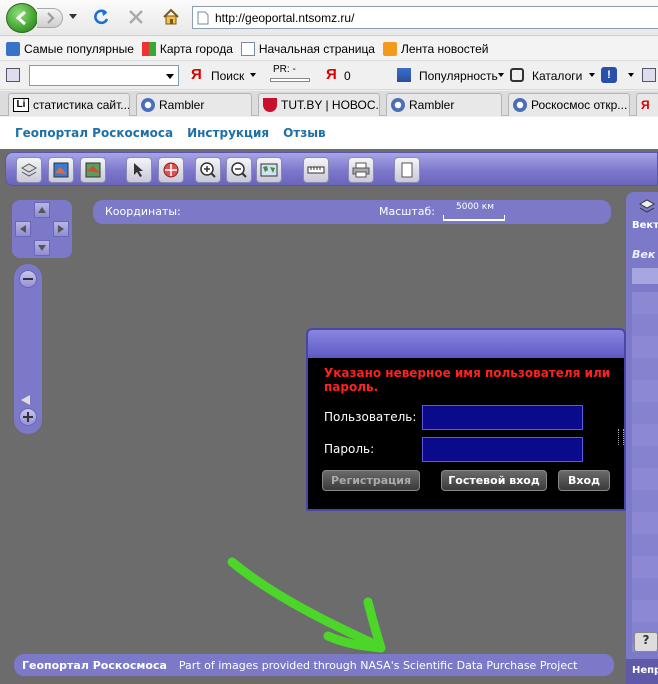  Describe the element at coordinates (494, 480) in the screenshot. I see `guest-login-button: Гостевой вход` at that location.